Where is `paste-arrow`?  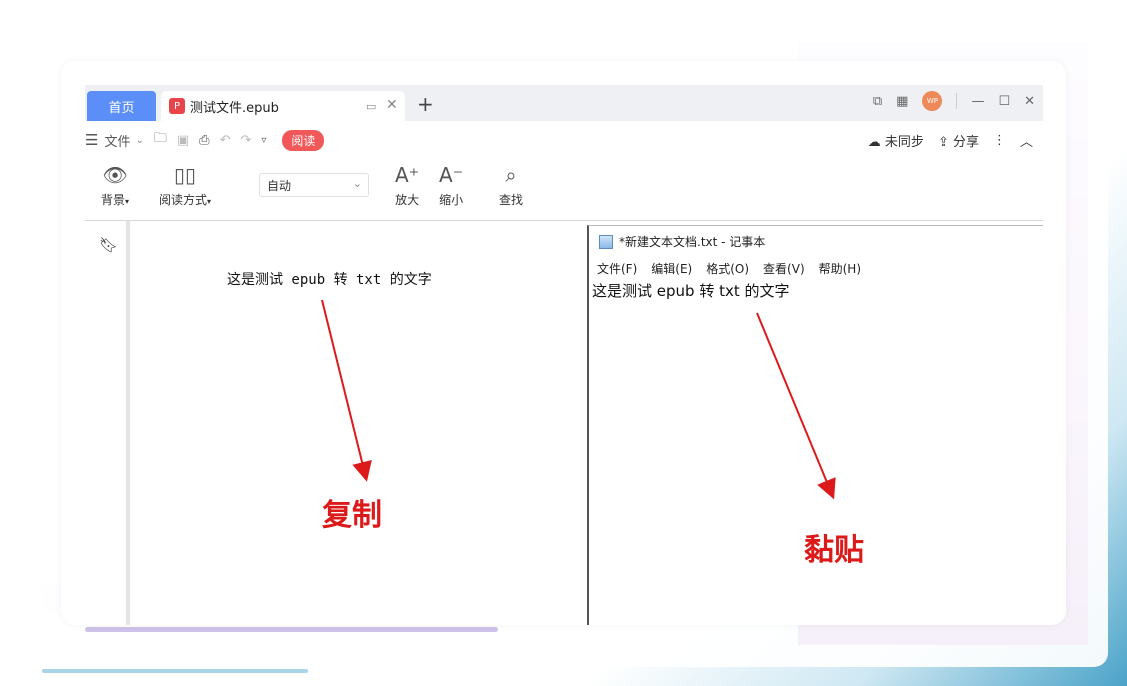
paste-arrow is located at coordinates (796, 406).